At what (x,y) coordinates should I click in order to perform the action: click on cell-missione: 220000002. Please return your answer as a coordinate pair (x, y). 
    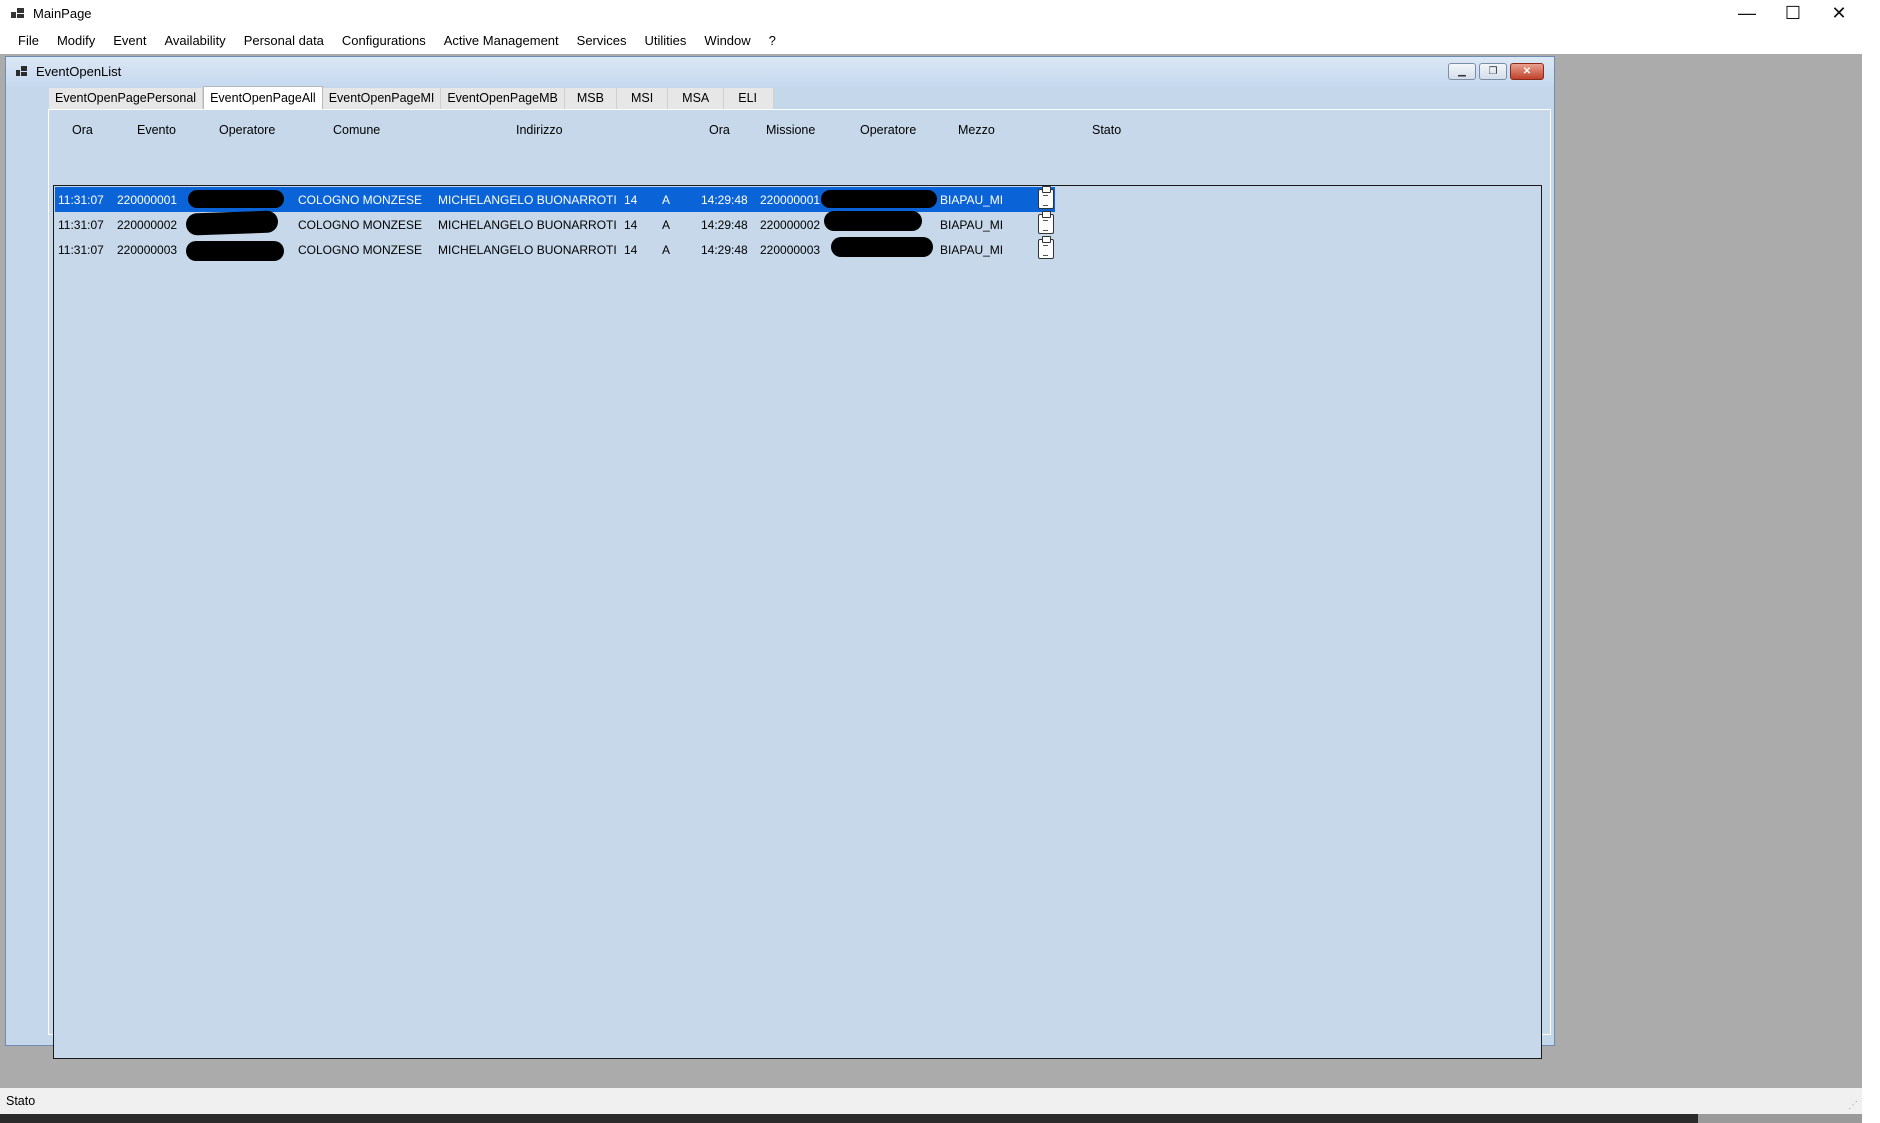
    Looking at the image, I should click on (790, 225).